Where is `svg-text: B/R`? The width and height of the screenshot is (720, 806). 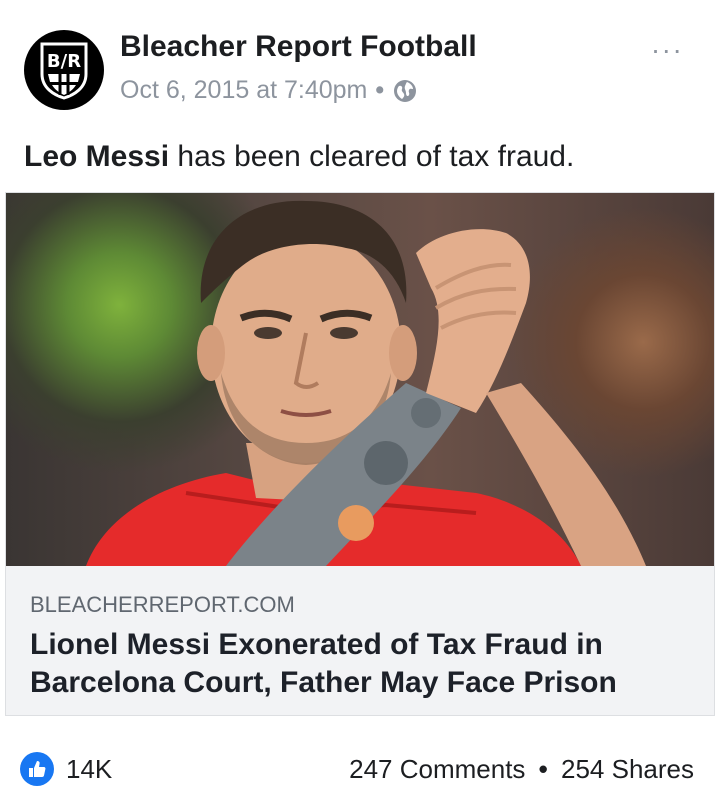 svg-text: B/R is located at coordinates (64, 61).